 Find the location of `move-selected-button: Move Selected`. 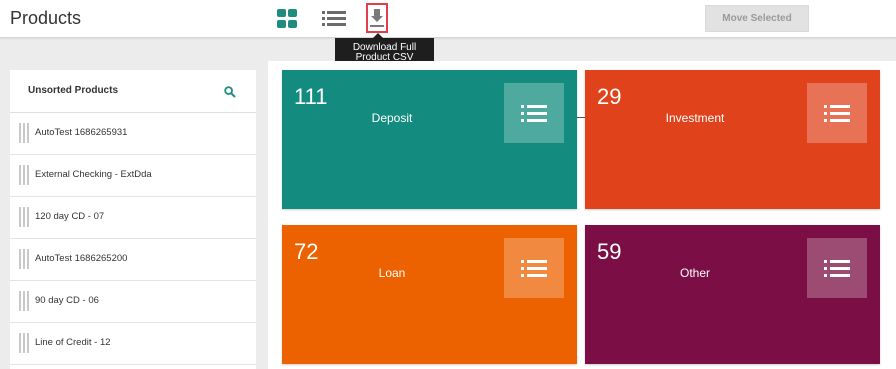

move-selected-button: Move Selected is located at coordinates (757, 18).